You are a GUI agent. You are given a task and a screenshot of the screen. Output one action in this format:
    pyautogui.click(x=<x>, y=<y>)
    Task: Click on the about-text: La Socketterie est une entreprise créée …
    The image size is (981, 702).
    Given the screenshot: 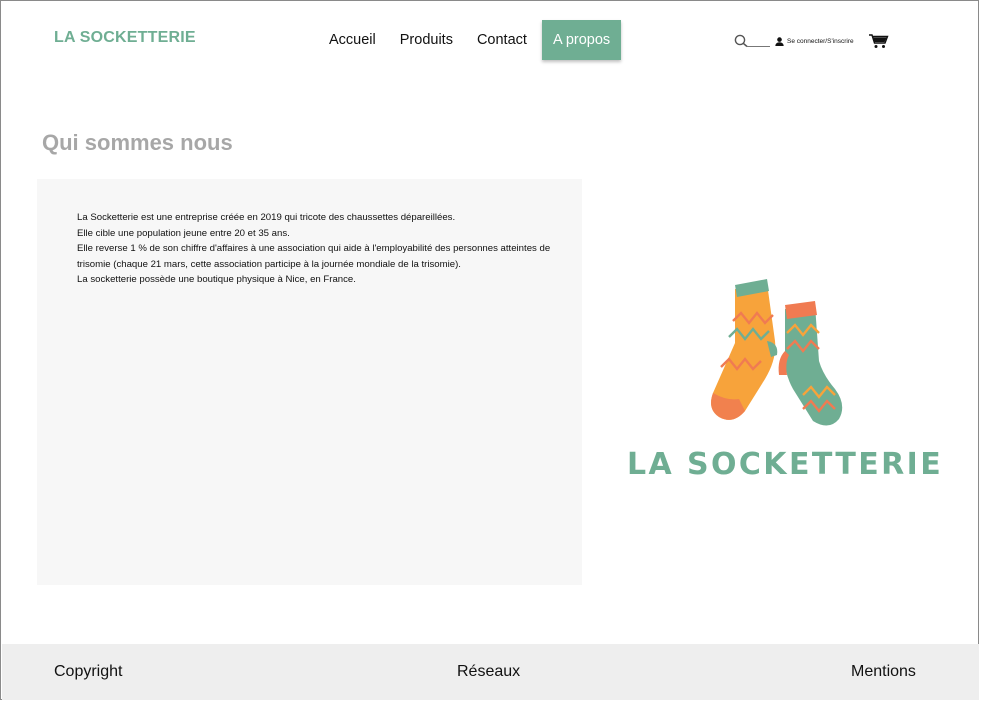 What is the action you would take?
    pyautogui.click(x=322, y=249)
    